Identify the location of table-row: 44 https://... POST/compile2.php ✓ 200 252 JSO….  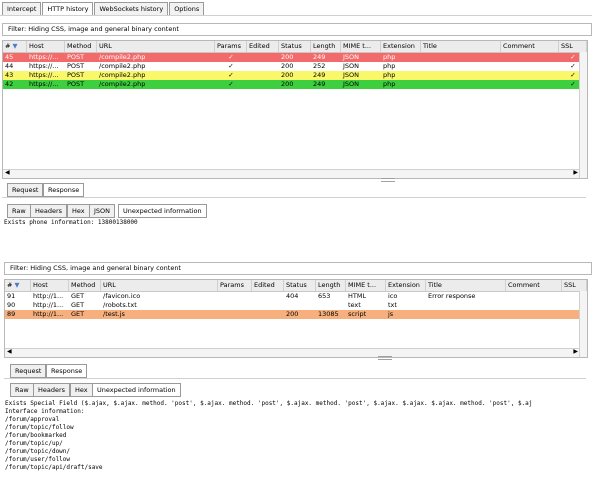
(295, 66).